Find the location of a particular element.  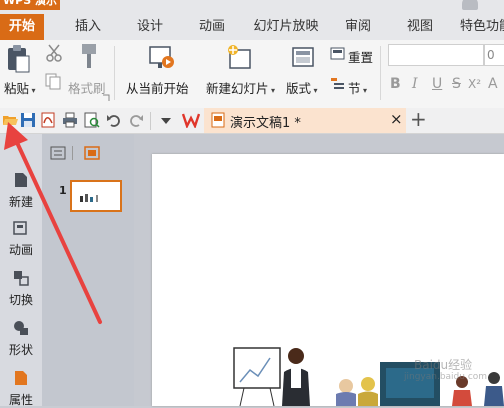

document-tab: 演示文稿1 * × is located at coordinates (305, 120).